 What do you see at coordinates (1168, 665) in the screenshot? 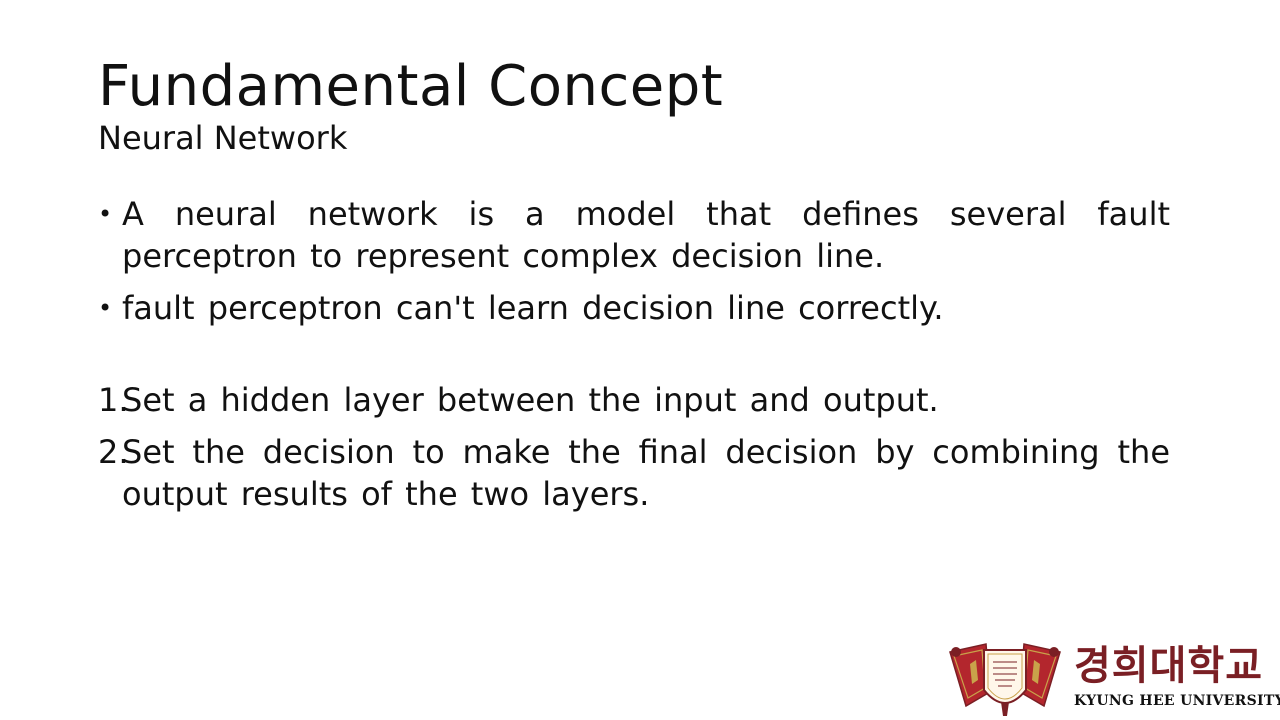
I see `university-name-korean: 경희대학교` at bounding box center [1168, 665].